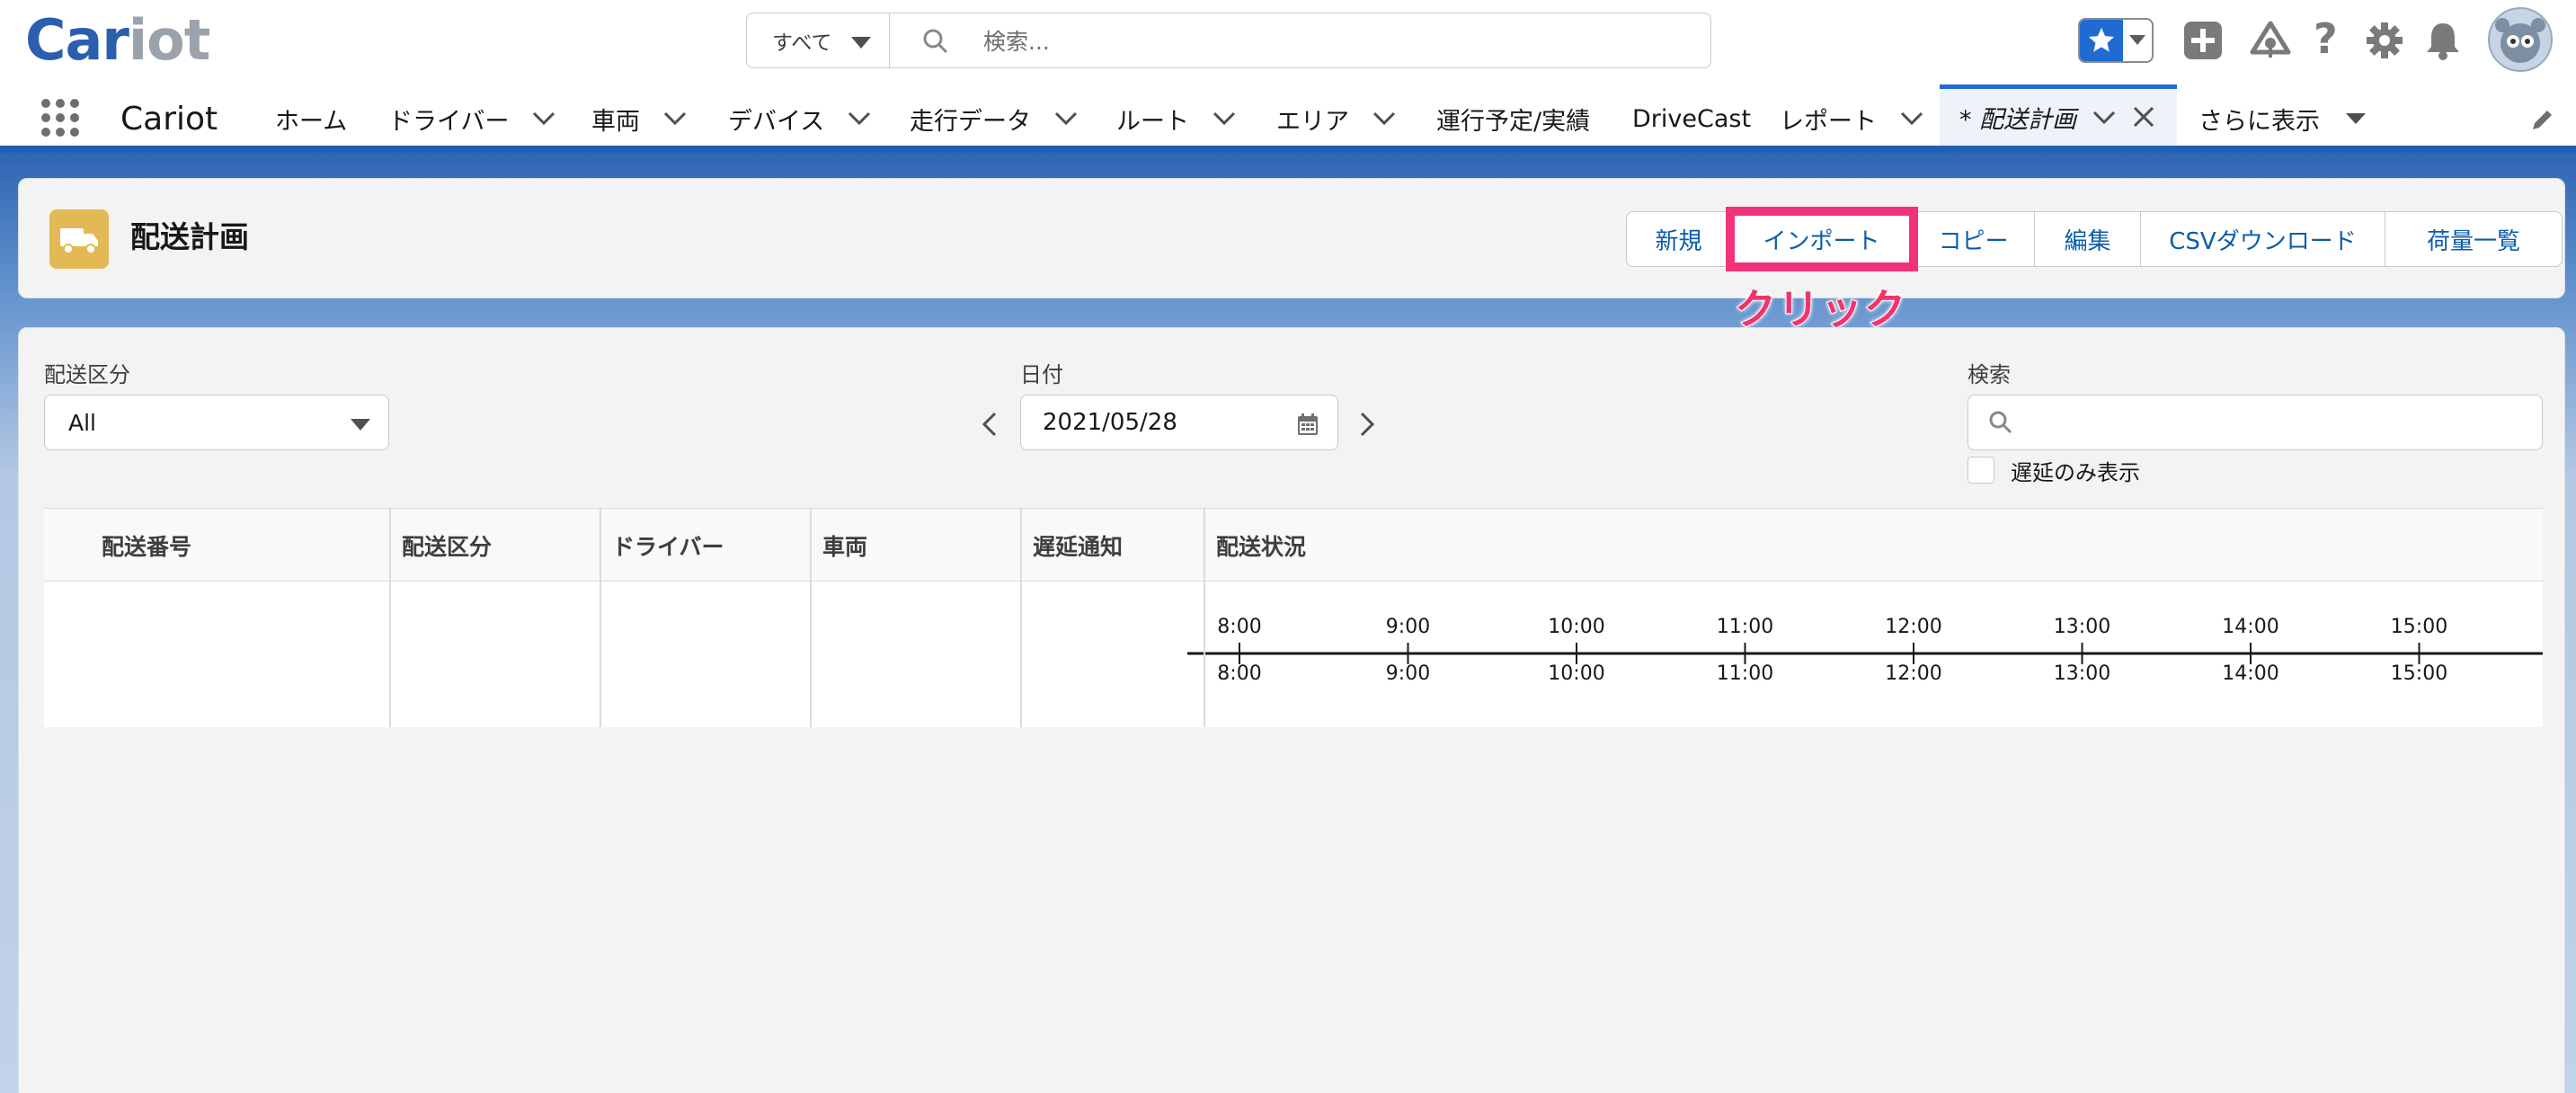 The height and width of the screenshot is (1093, 2576). I want to click on nav-item-drivers: ドライバー, so click(471, 119).